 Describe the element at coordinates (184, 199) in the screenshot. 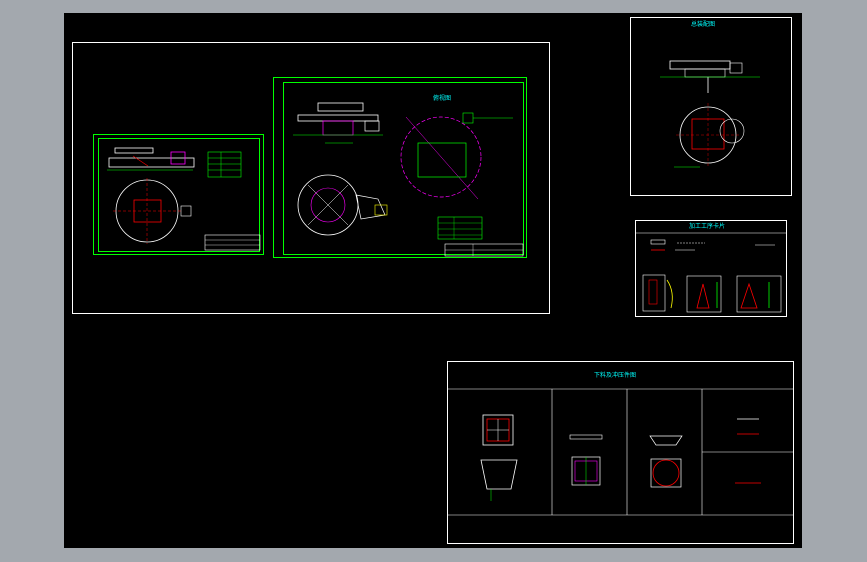

I see `sheet-assembly-small-drawing` at that location.